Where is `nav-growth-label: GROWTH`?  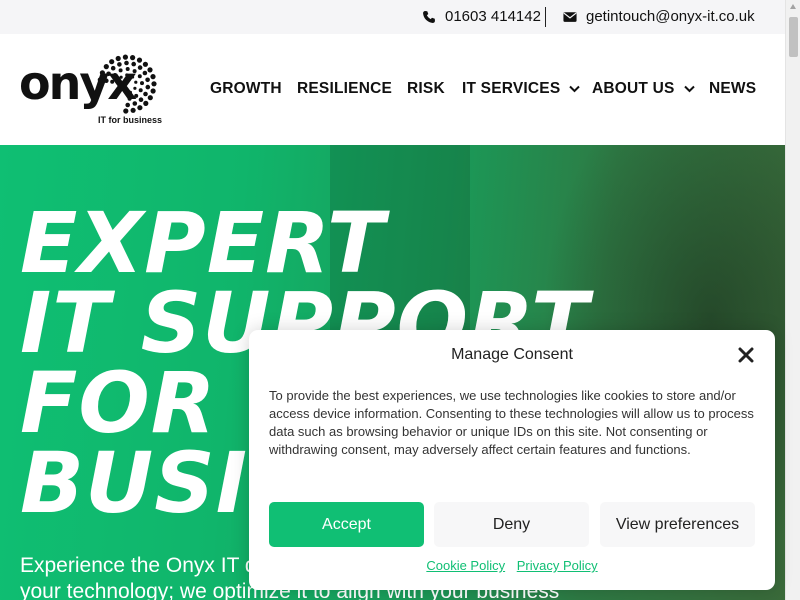 nav-growth-label: GROWTH is located at coordinates (246, 88).